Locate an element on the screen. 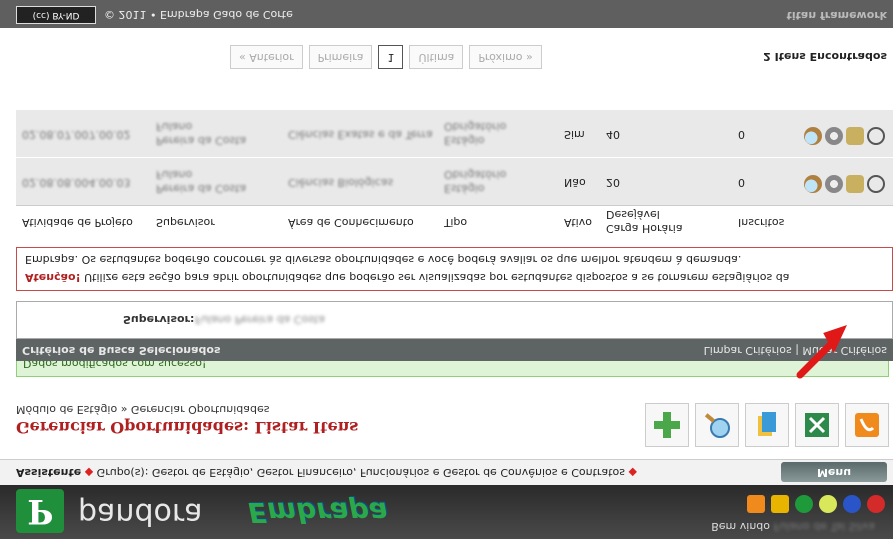  col-area: Área de Conhecimento is located at coordinates (351, 222).